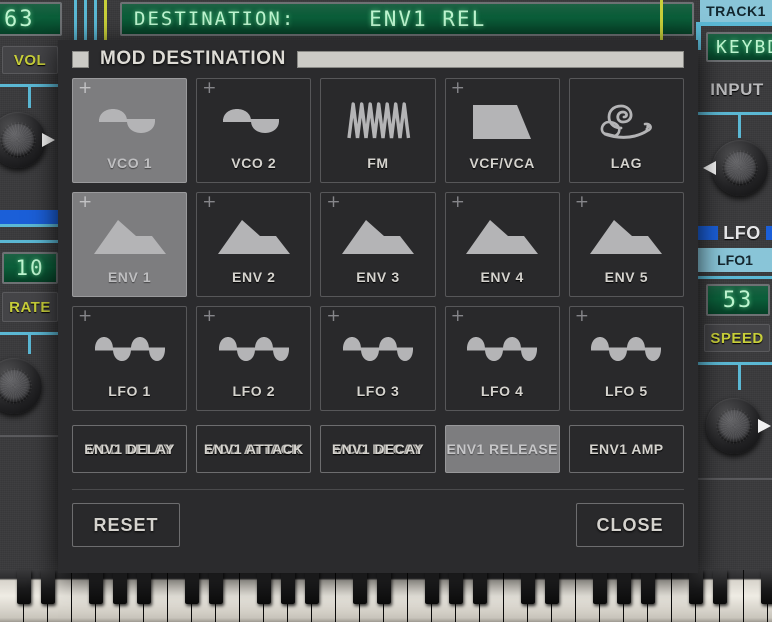 Image resolution: width=772 pixels, height=622 pixels. What do you see at coordinates (626, 244) in the screenshot?
I see `mod-cell-env-5: + ENV 5` at bounding box center [626, 244].